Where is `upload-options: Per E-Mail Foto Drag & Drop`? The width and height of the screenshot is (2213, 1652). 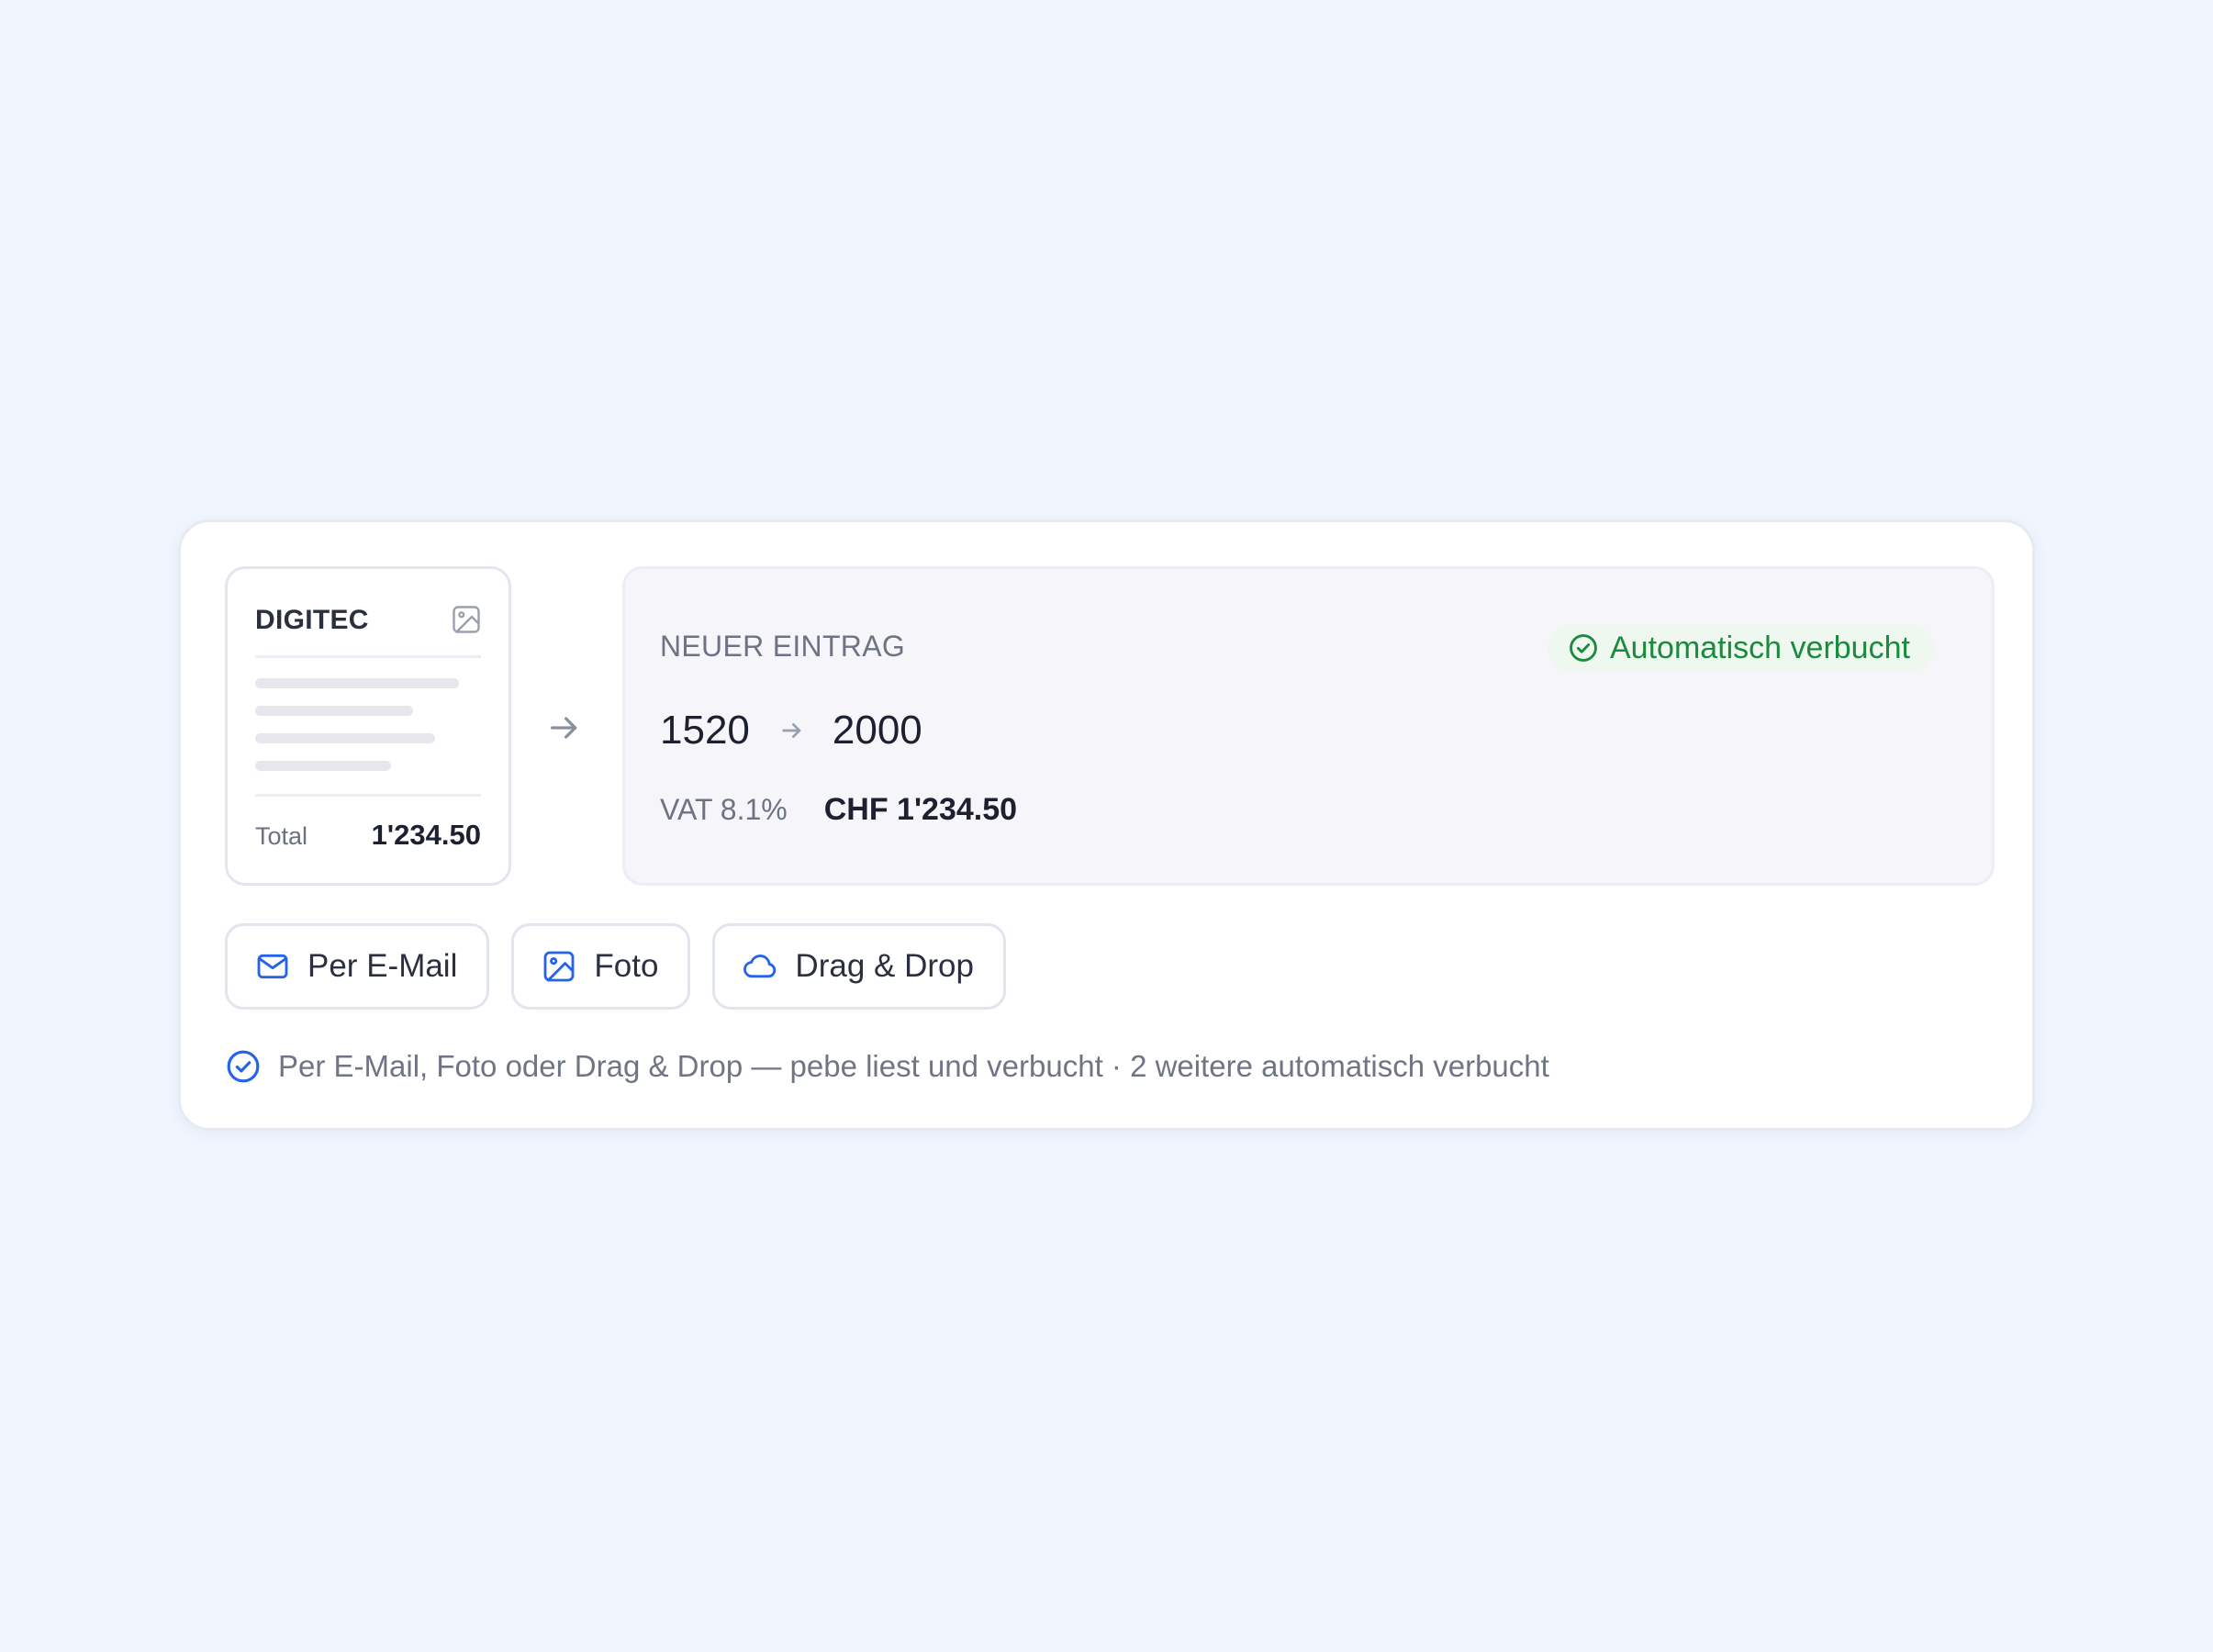
upload-options: Per E-Mail Foto Drag & Drop is located at coordinates (626, 966).